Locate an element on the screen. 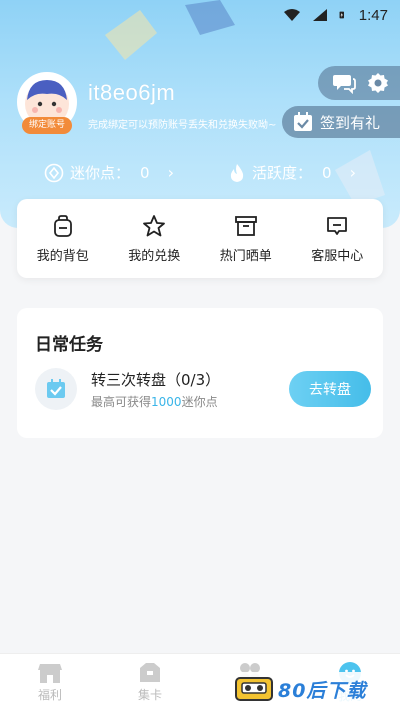 The height and width of the screenshot is (710, 400). task-desc-suffix: 迷你点 is located at coordinates (199, 402).